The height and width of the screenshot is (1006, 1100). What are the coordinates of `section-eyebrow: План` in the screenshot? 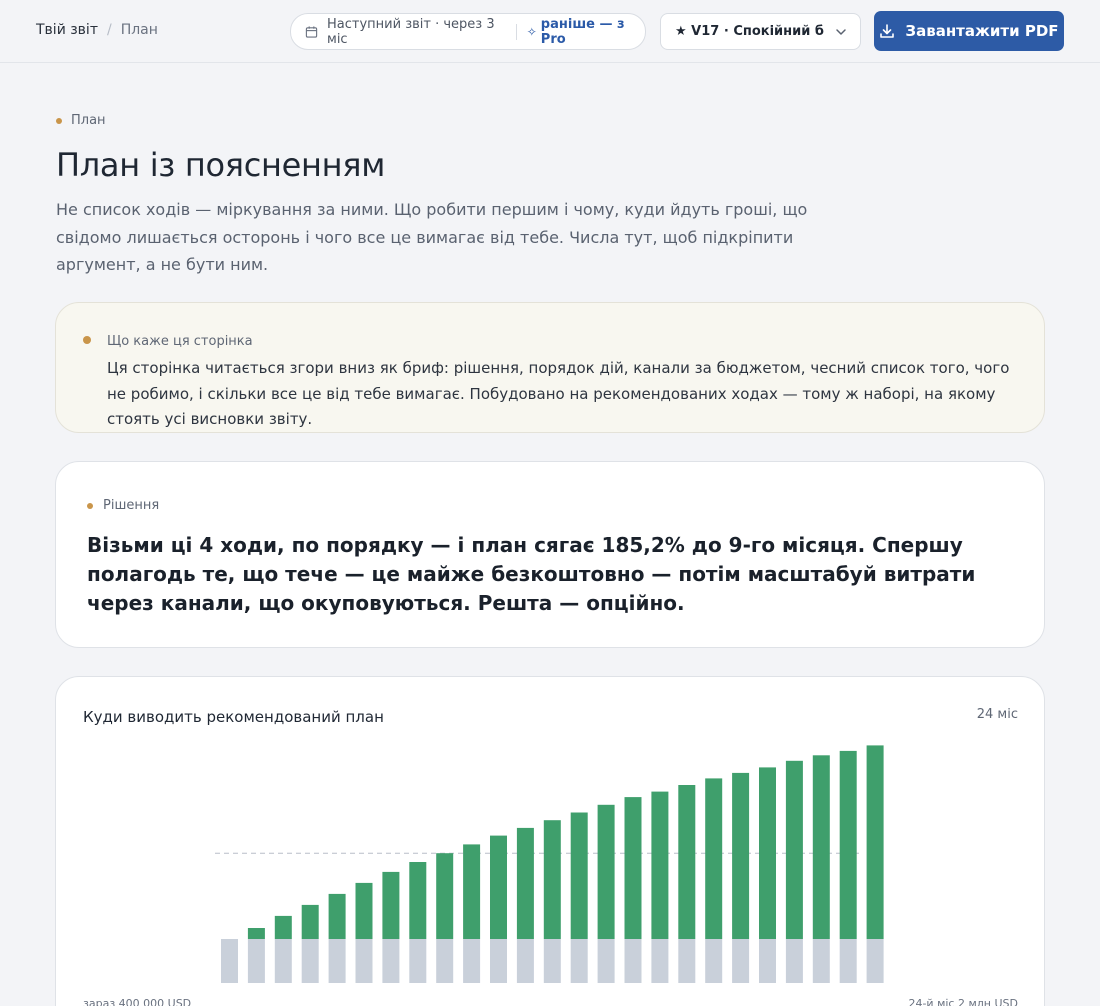 It's located at (81, 120).